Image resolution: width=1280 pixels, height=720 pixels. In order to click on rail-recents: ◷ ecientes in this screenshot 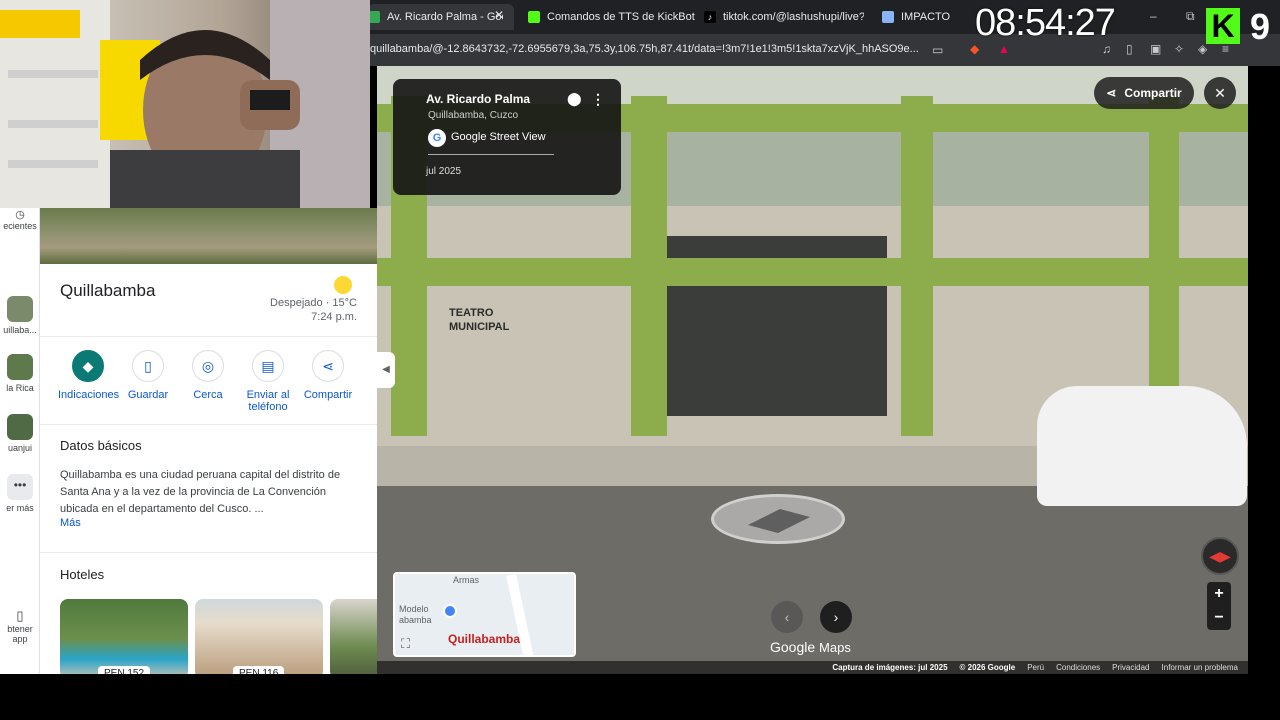, I will do `click(20, 219)`.